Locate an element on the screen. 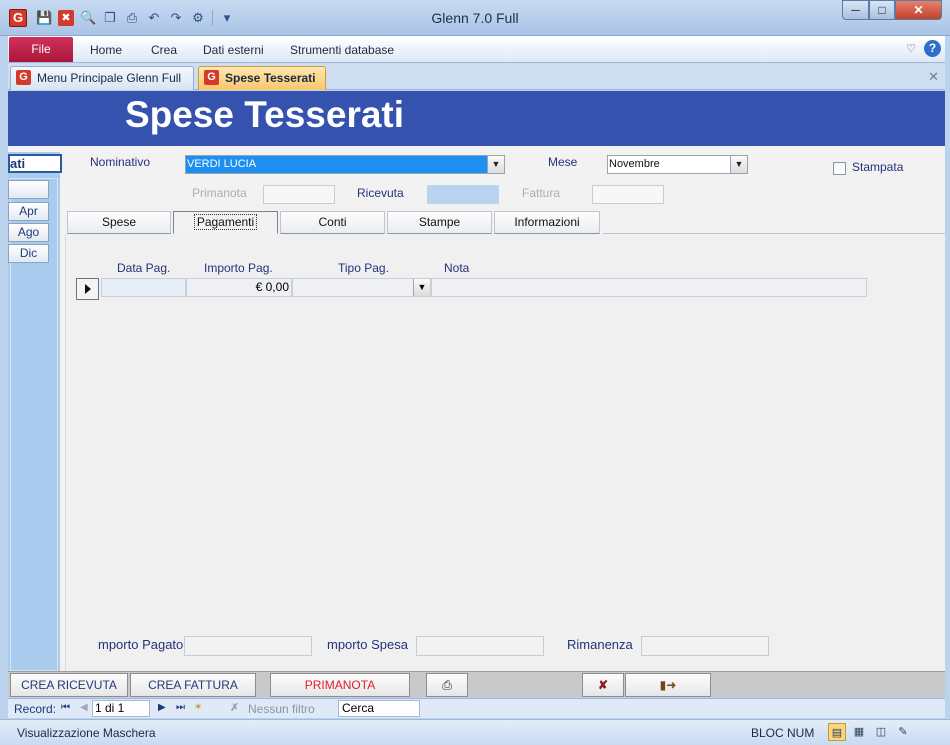  column-header-importo-pag: Importo Pag. is located at coordinates (238, 268).